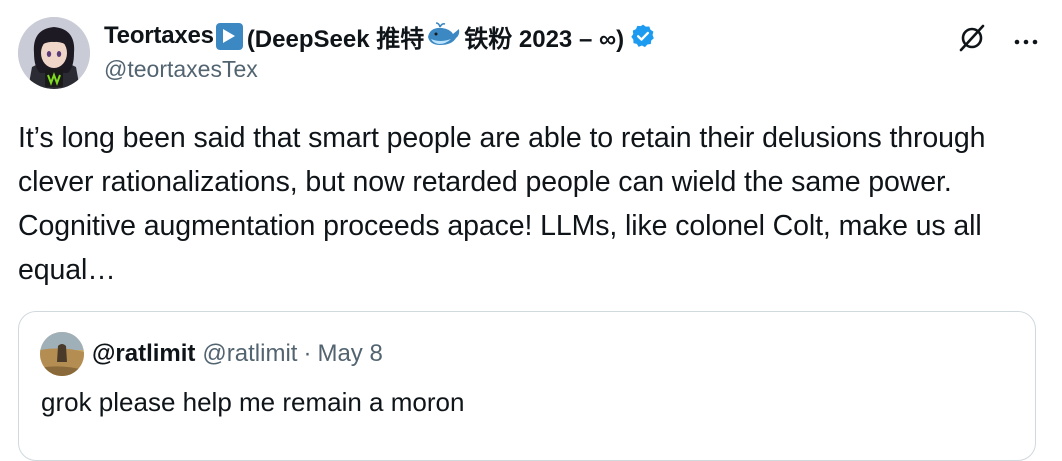  Describe the element at coordinates (62, 354) in the screenshot. I see `quoted-author-avatar` at that location.